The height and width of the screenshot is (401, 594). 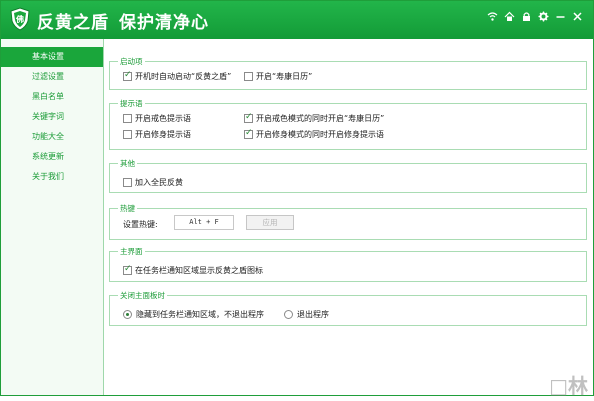 I want to click on join-anti-porn-checkbox, so click(x=127, y=182).